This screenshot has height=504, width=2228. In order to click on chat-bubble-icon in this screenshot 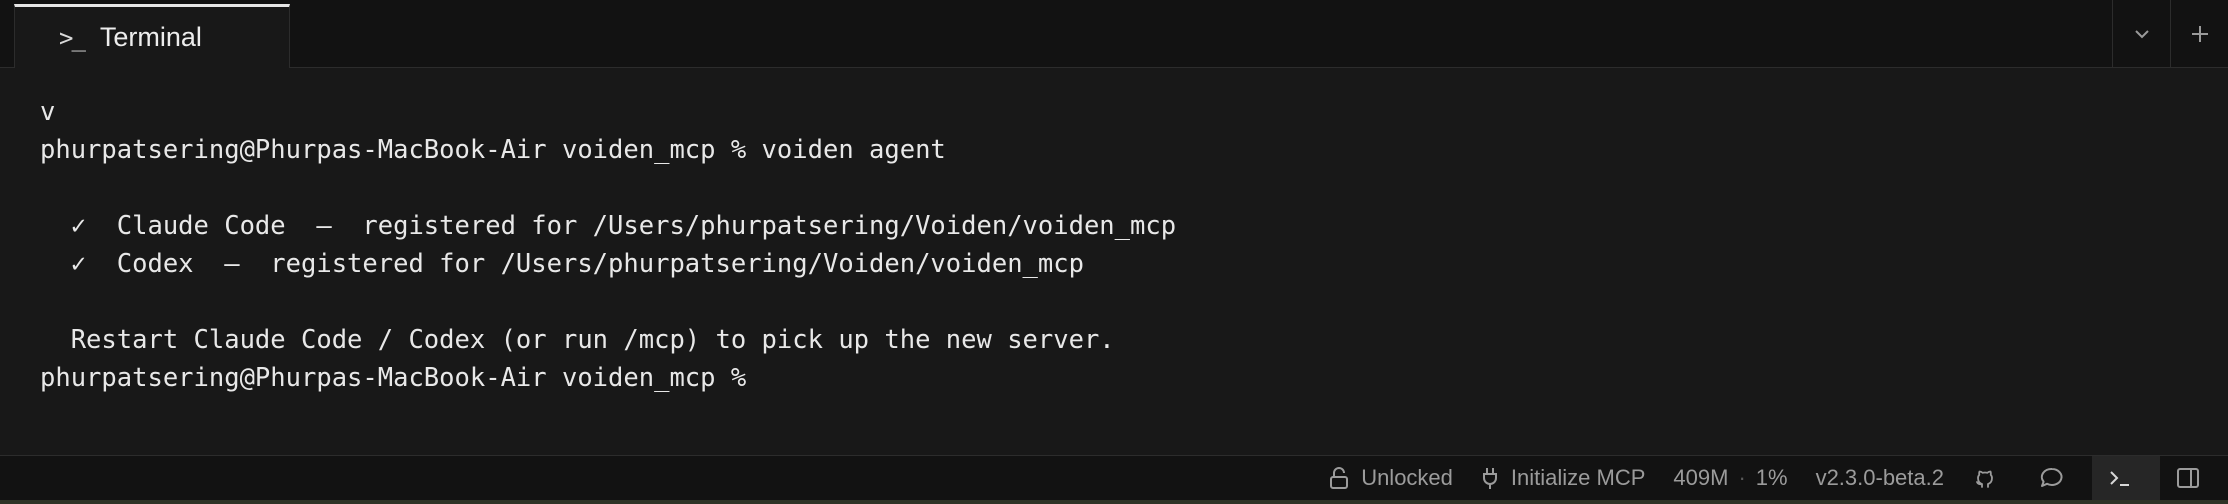, I will do `click(2051, 477)`.